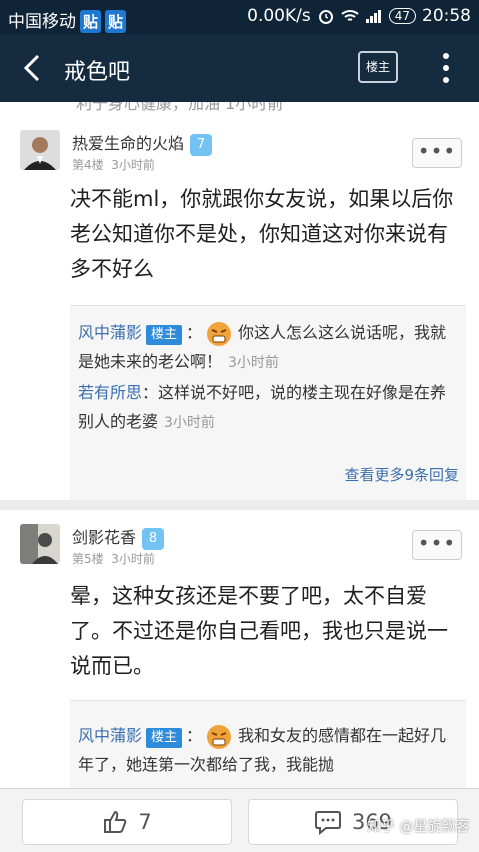  What do you see at coordinates (116, 21) in the screenshot?
I see `tieba-notification-icon-2: 贴` at bounding box center [116, 21].